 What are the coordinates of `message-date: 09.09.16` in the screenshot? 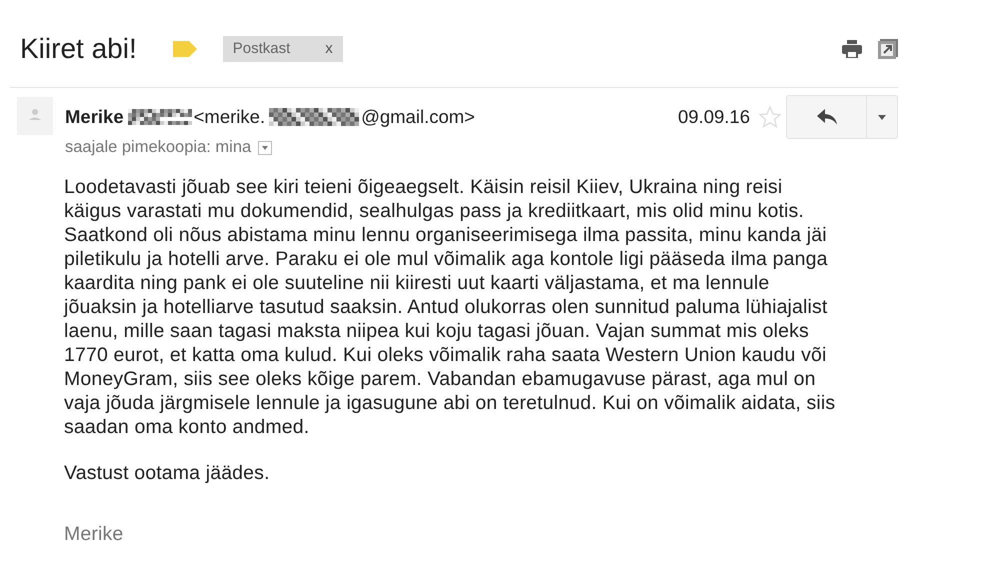 It's located at (714, 117).